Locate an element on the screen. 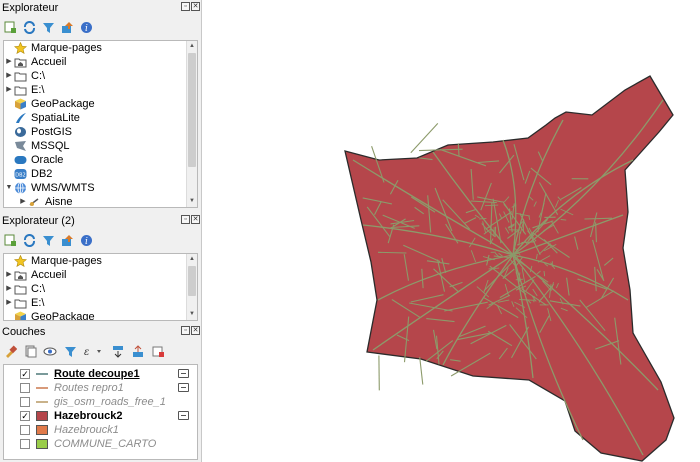 The height and width of the screenshot is (462, 700). layer-item: ✓ Hazebrouck2 is located at coordinates (100, 416).